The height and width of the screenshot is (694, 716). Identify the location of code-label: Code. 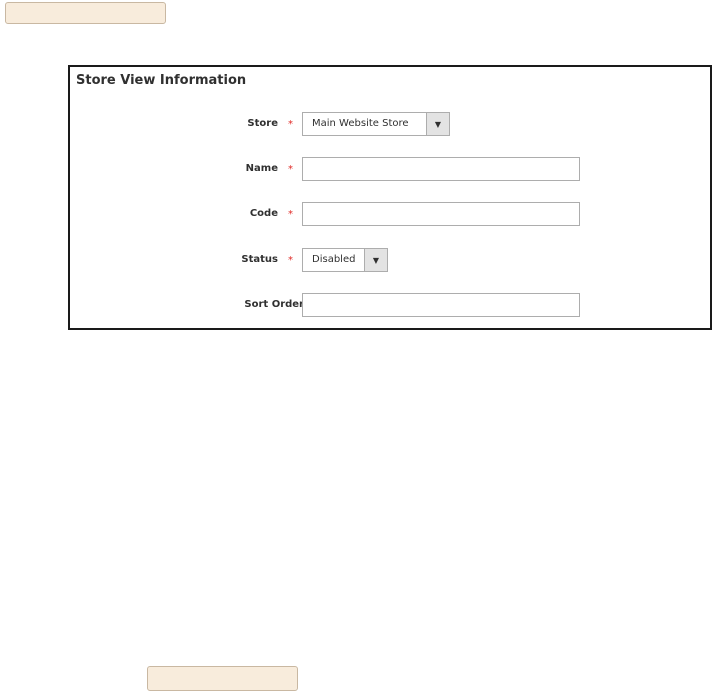
(263, 213).